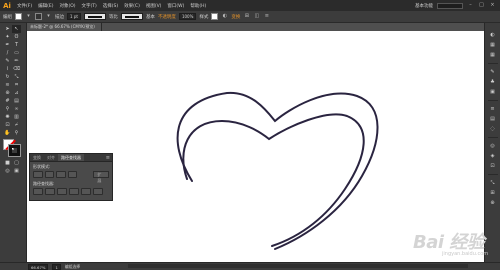 The image size is (500, 270). What do you see at coordinates (132, 6) in the screenshot?
I see `menu-effect: 效果(C)` at bounding box center [132, 6].